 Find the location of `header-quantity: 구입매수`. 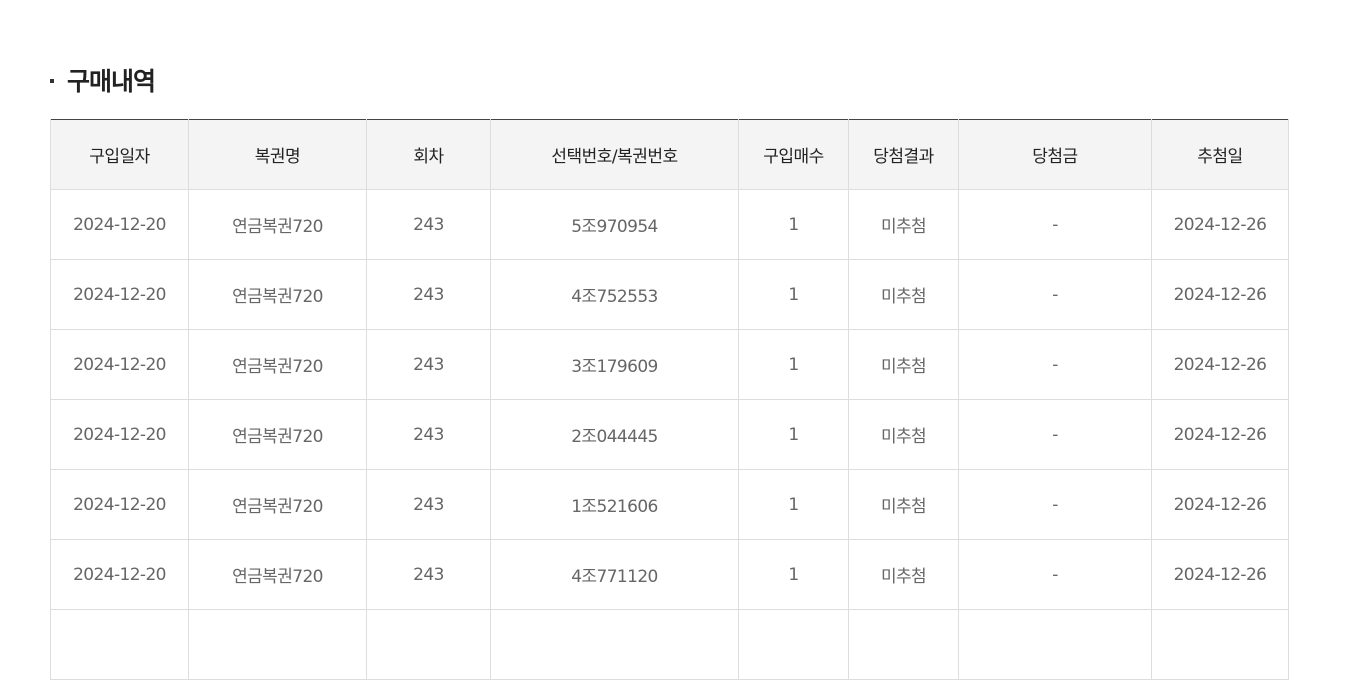

header-quantity: 구입매수 is located at coordinates (793, 154).